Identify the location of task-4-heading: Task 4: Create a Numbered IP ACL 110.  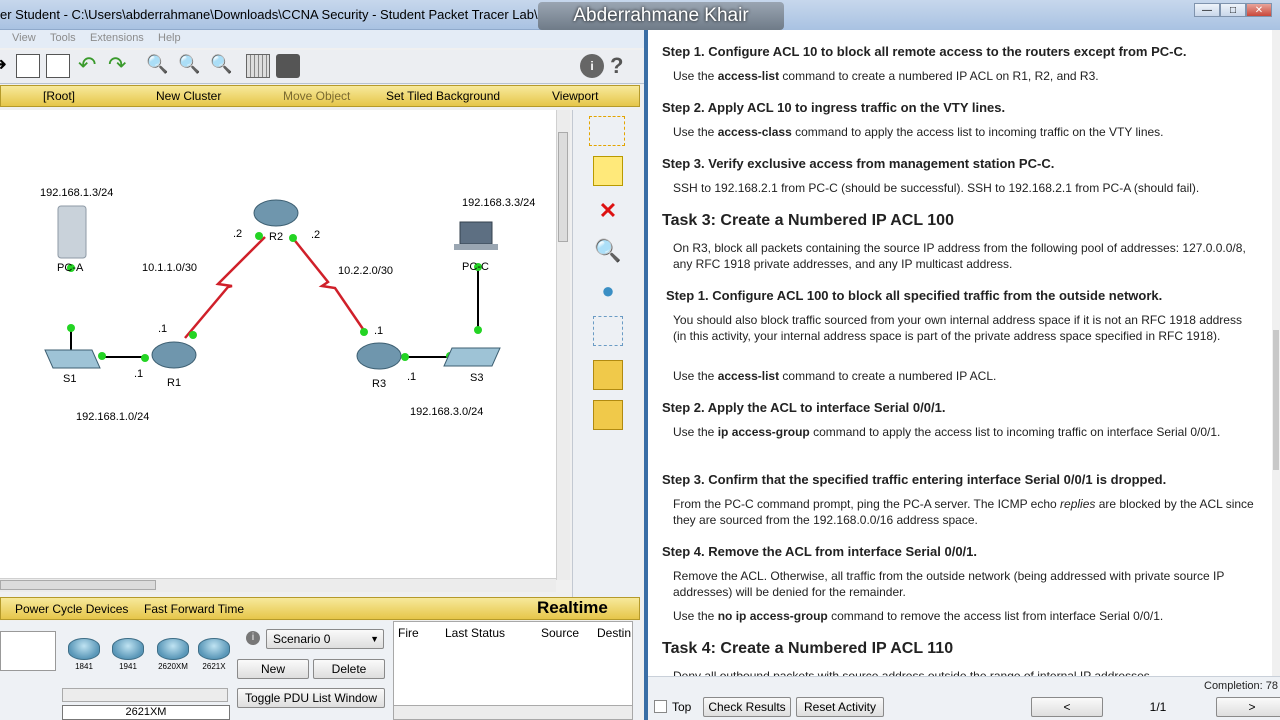
(808, 648).